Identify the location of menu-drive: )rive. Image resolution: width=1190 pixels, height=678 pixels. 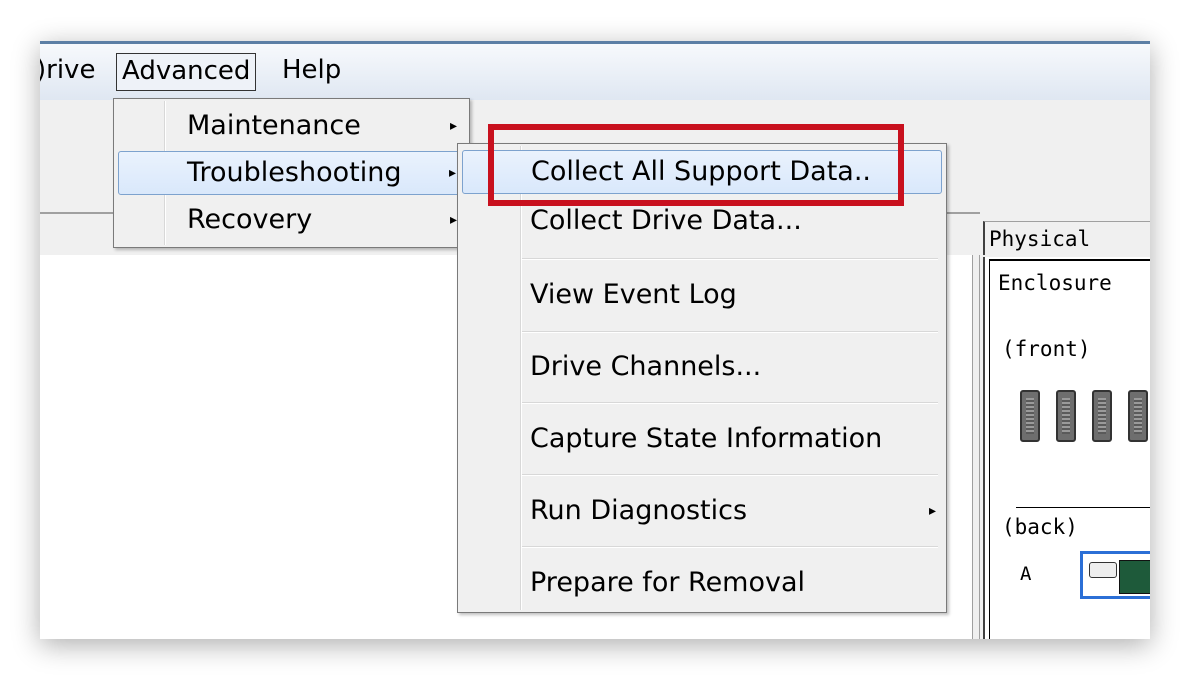
(67, 71).